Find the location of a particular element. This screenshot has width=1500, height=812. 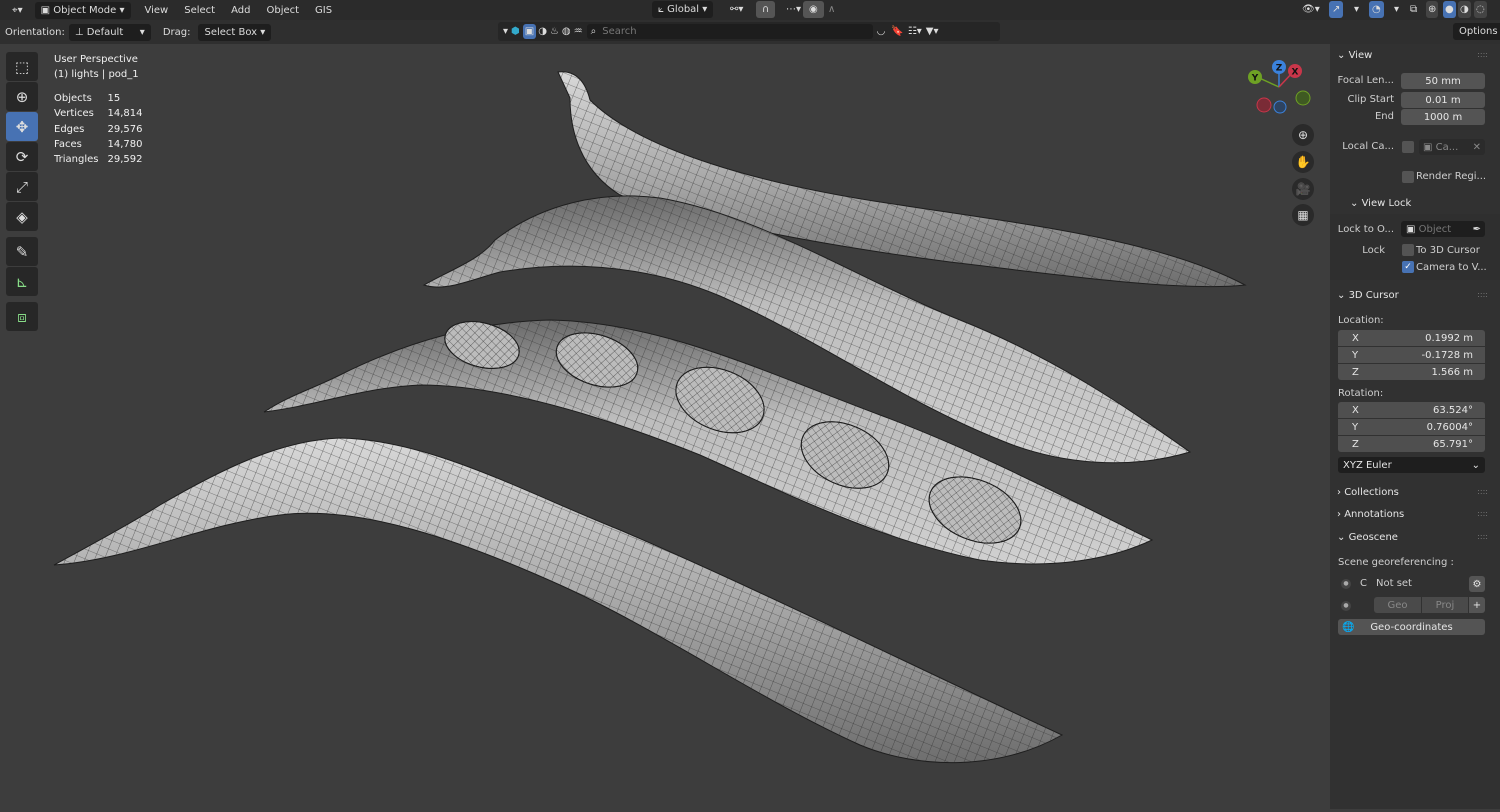

neg-z-axis is located at coordinates (1280, 107).